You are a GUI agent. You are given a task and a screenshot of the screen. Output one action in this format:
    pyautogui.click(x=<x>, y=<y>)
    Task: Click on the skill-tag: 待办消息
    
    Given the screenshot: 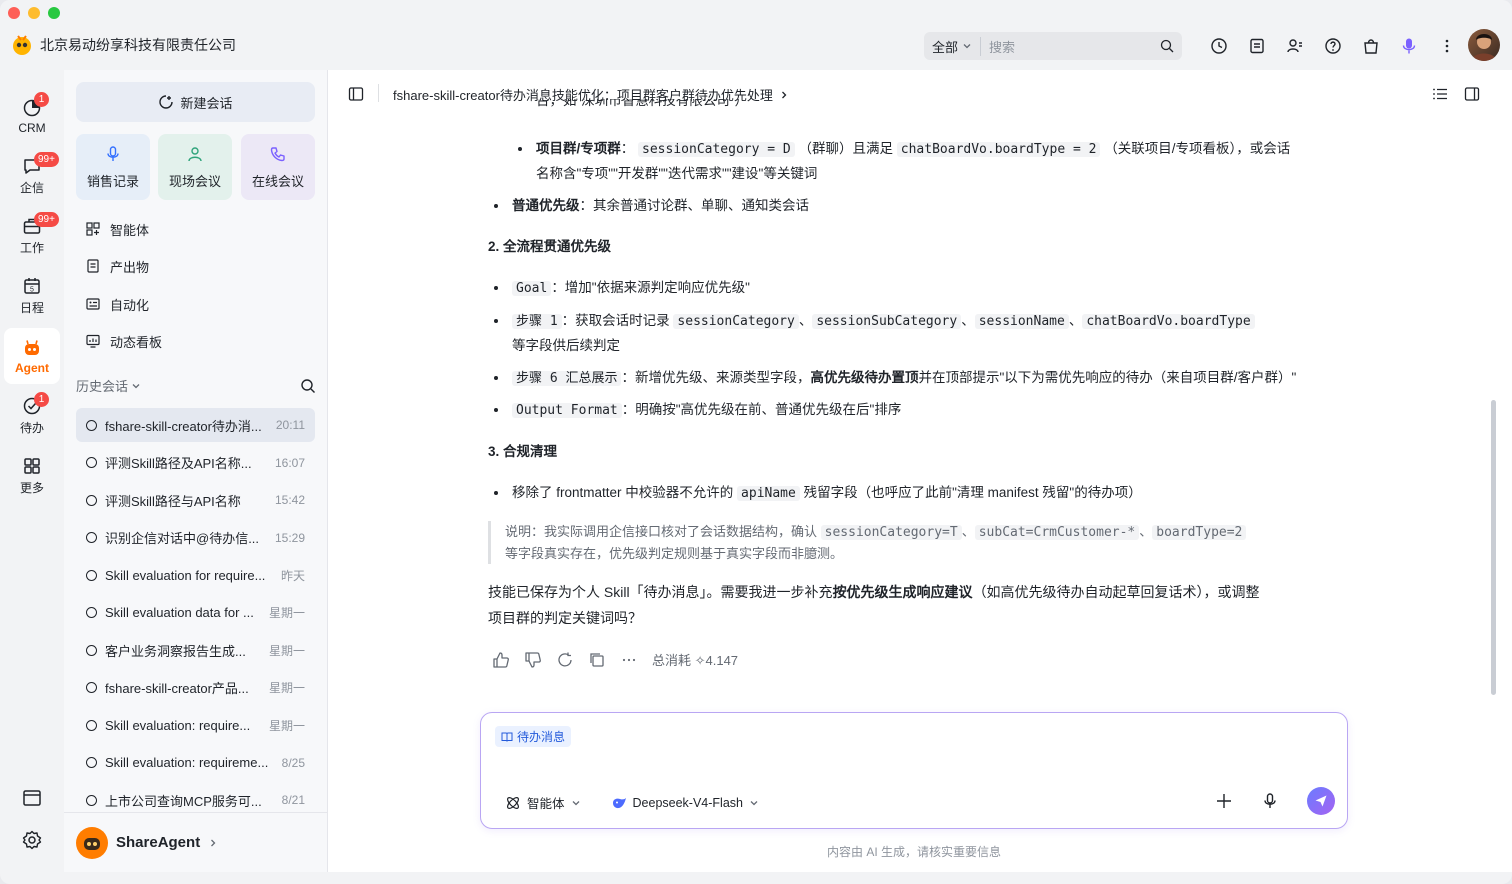 What is the action you would take?
    pyautogui.click(x=533, y=736)
    